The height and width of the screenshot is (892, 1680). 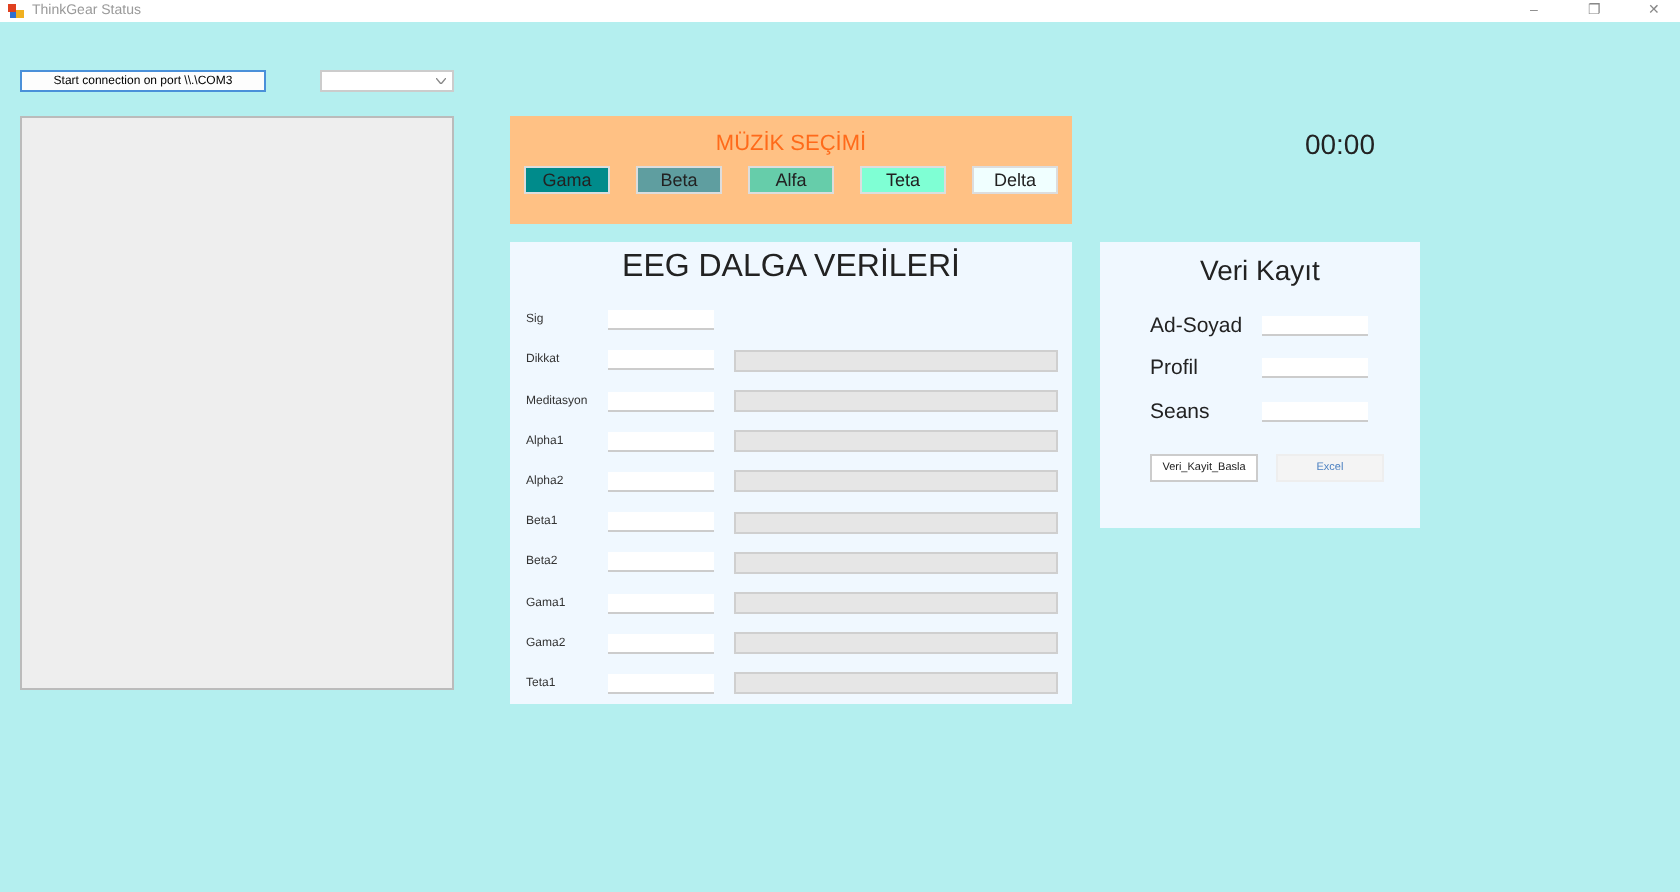 I want to click on music-button: Delta, so click(x=1015, y=180).